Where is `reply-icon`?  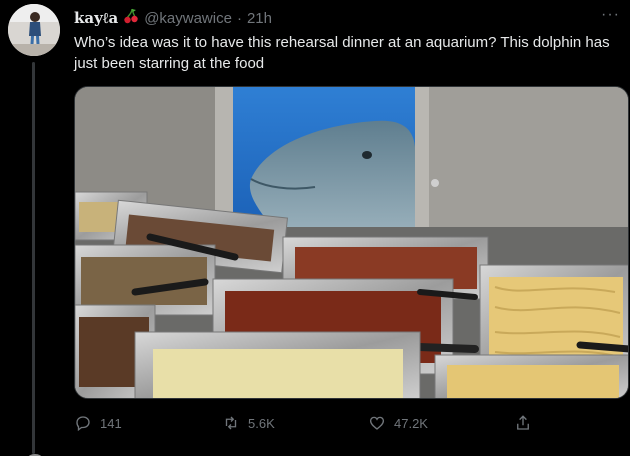
reply-icon is located at coordinates (83, 424).